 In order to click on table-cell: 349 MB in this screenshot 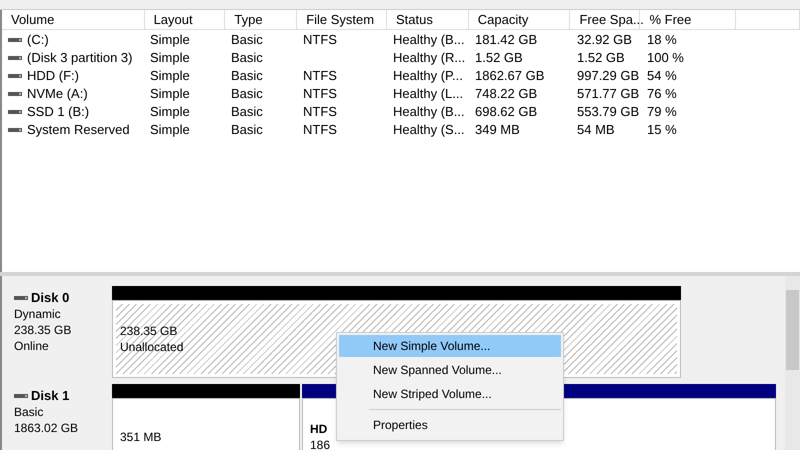, I will do `click(497, 130)`.